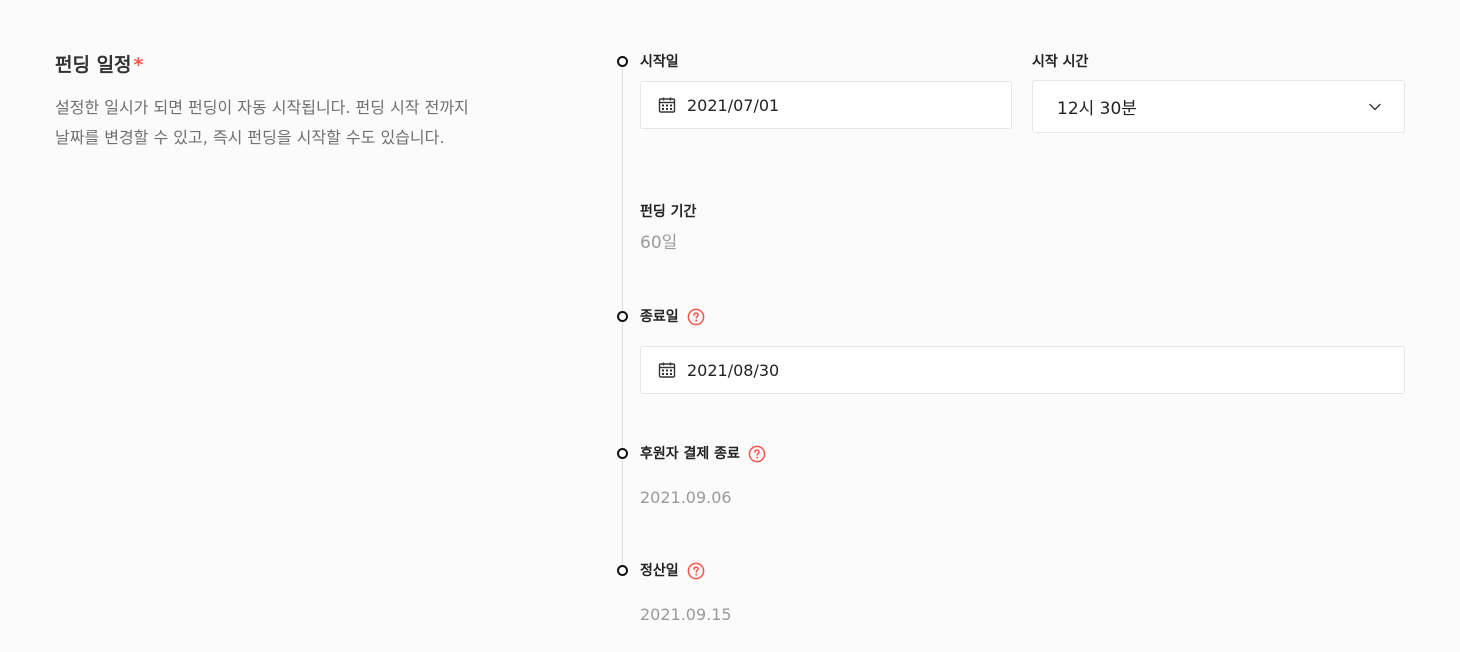 The height and width of the screenshot is (652, 1460). What do you see at coordinates (690, 454) in the screenshot?
I see `payment-end-label-text: 후원자 결제 종료` at bounding box center [690, 454].